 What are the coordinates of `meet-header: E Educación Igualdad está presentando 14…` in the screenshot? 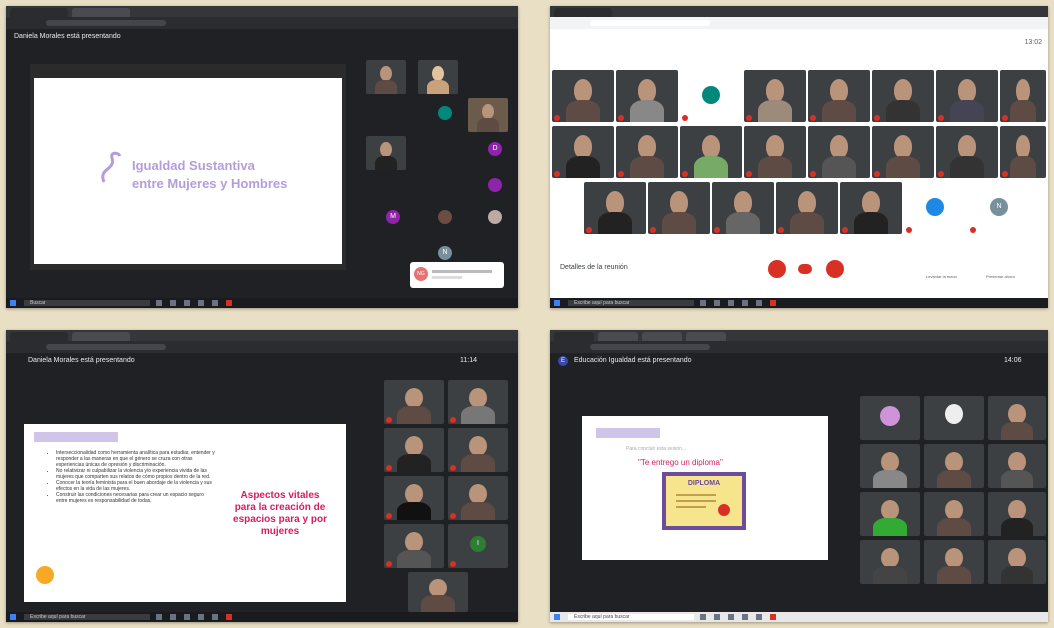 It's located at (799, 361).